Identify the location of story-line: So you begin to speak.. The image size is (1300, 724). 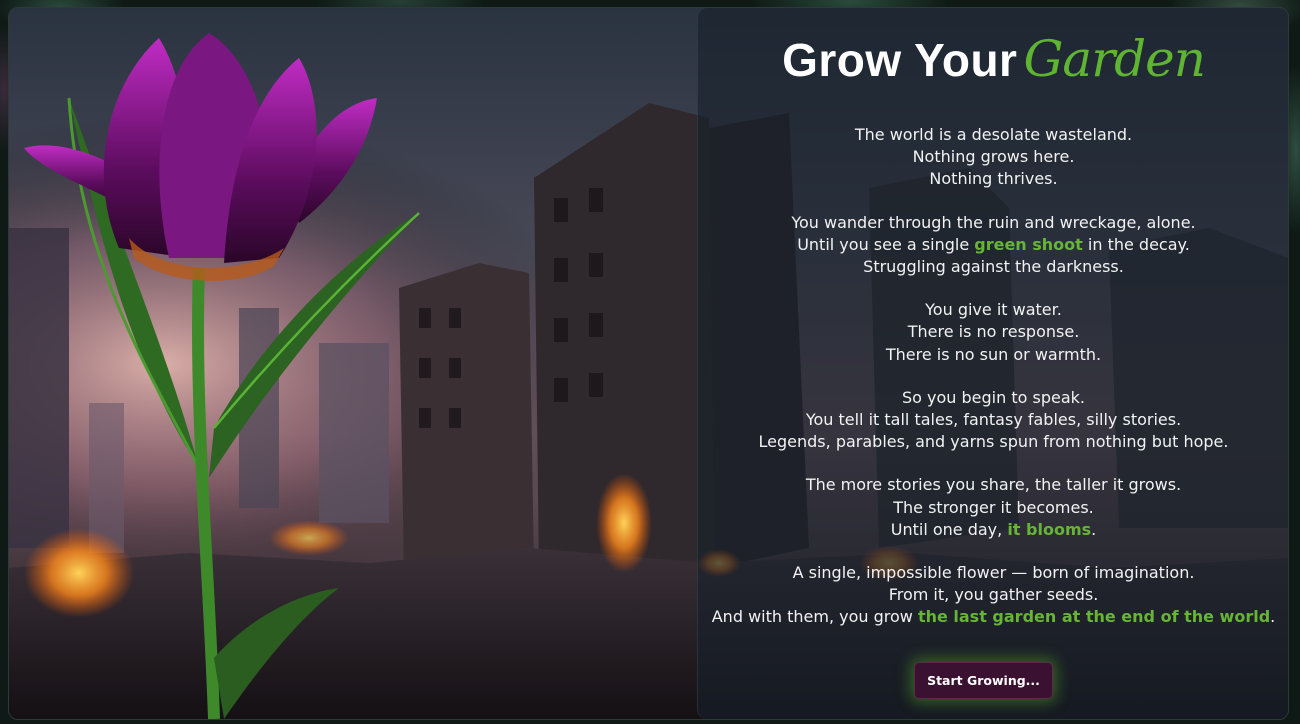
(993, 397).